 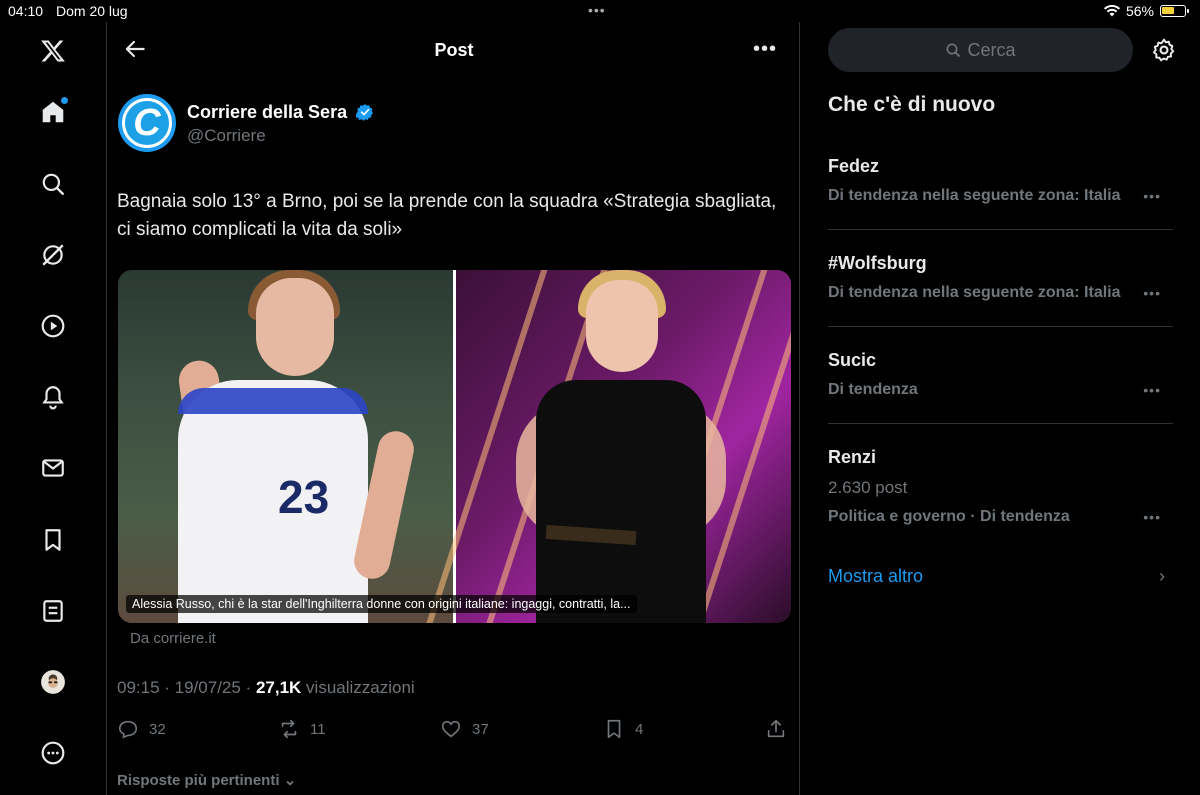 I want to click on author-name: Corriere della Sera, so click(x=267, y=112).